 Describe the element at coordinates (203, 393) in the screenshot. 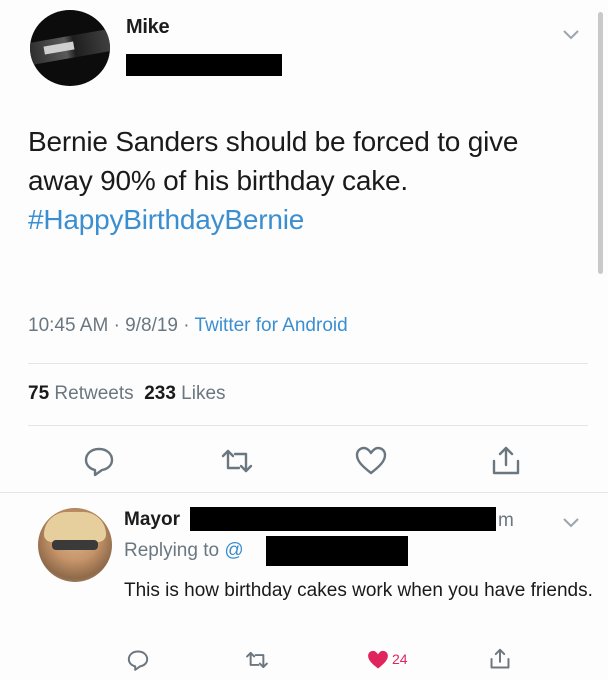

I see `like-label: Likes` at that location.